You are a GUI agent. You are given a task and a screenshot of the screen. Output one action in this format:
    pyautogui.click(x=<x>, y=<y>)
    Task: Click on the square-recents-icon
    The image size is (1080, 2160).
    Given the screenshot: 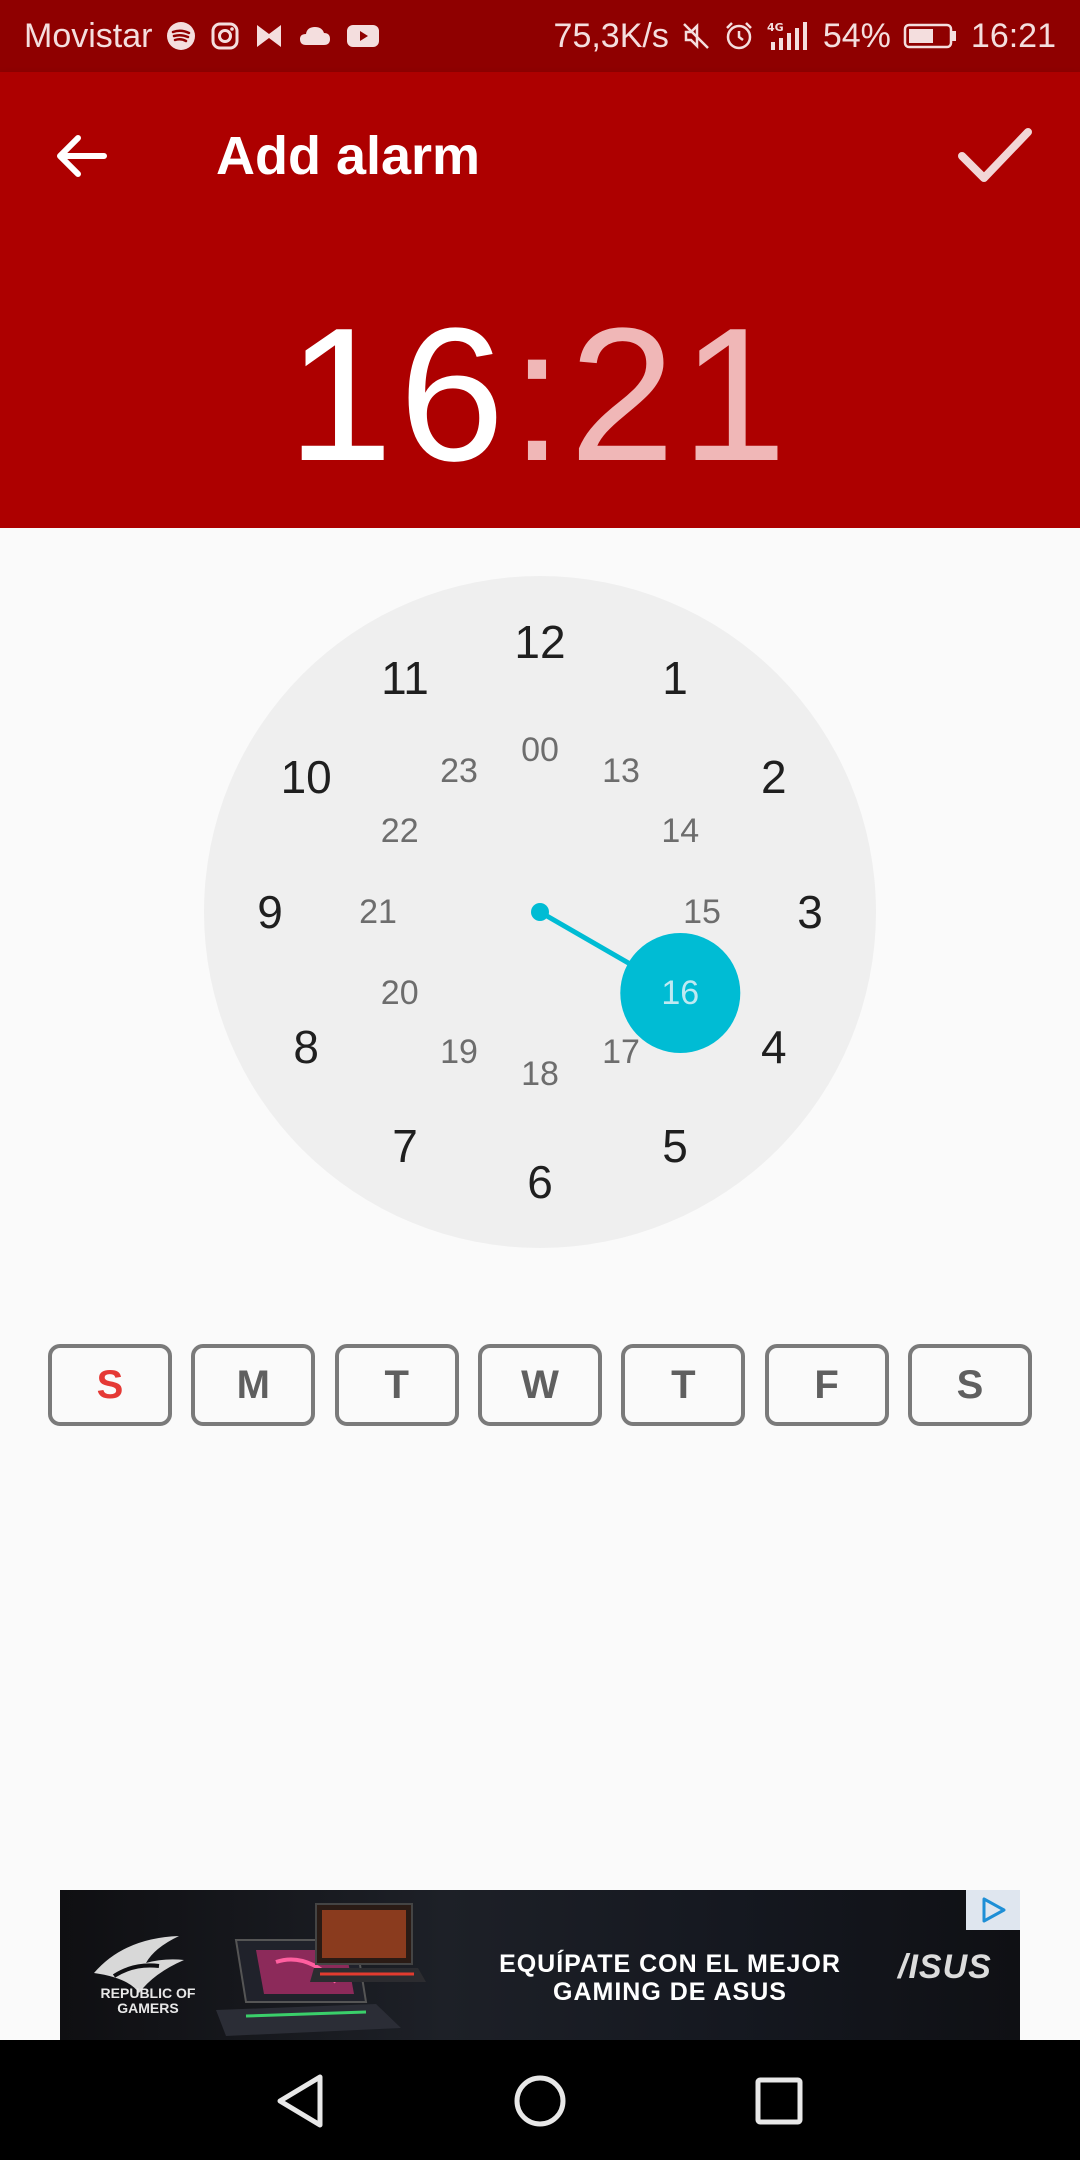 What is the action you would take?
    pyautogui.click(x=779, y=2101)
    